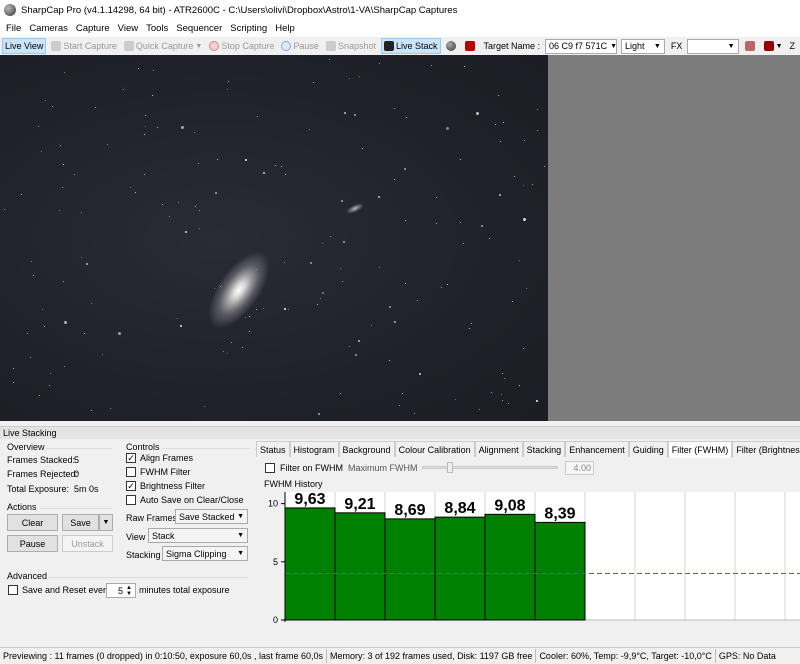 The width and height of the screenshot is (800, 664). Describe the element at coordinates (314, 449) in the screenshot. I see `tab-histogram: Histogram` at that location.